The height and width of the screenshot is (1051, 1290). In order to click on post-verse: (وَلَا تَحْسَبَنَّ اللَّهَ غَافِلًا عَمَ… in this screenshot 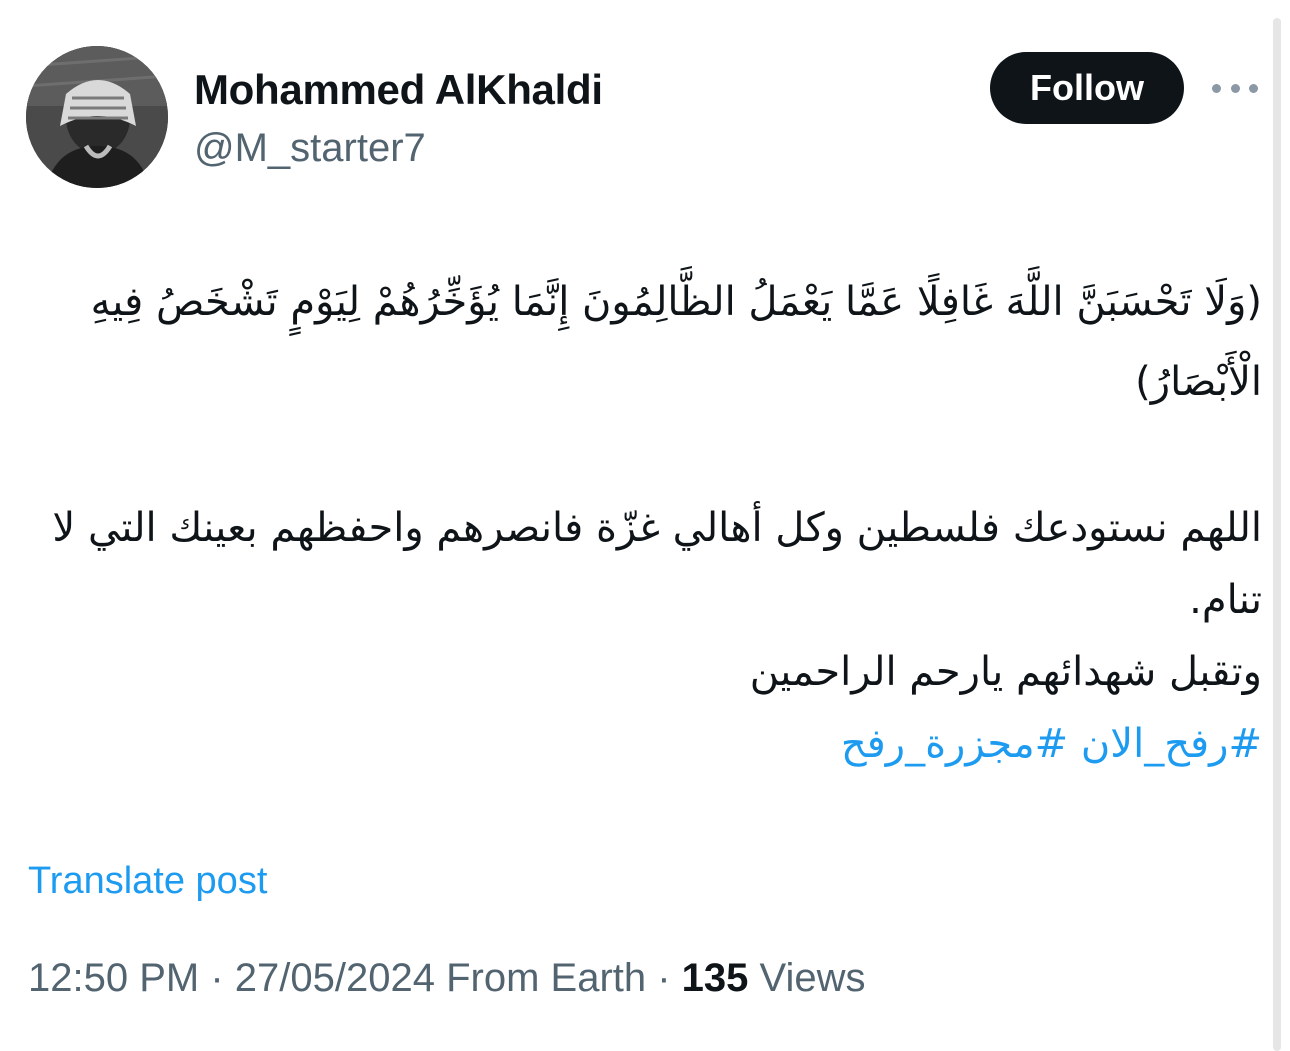, I will do `click(676, 342)`.